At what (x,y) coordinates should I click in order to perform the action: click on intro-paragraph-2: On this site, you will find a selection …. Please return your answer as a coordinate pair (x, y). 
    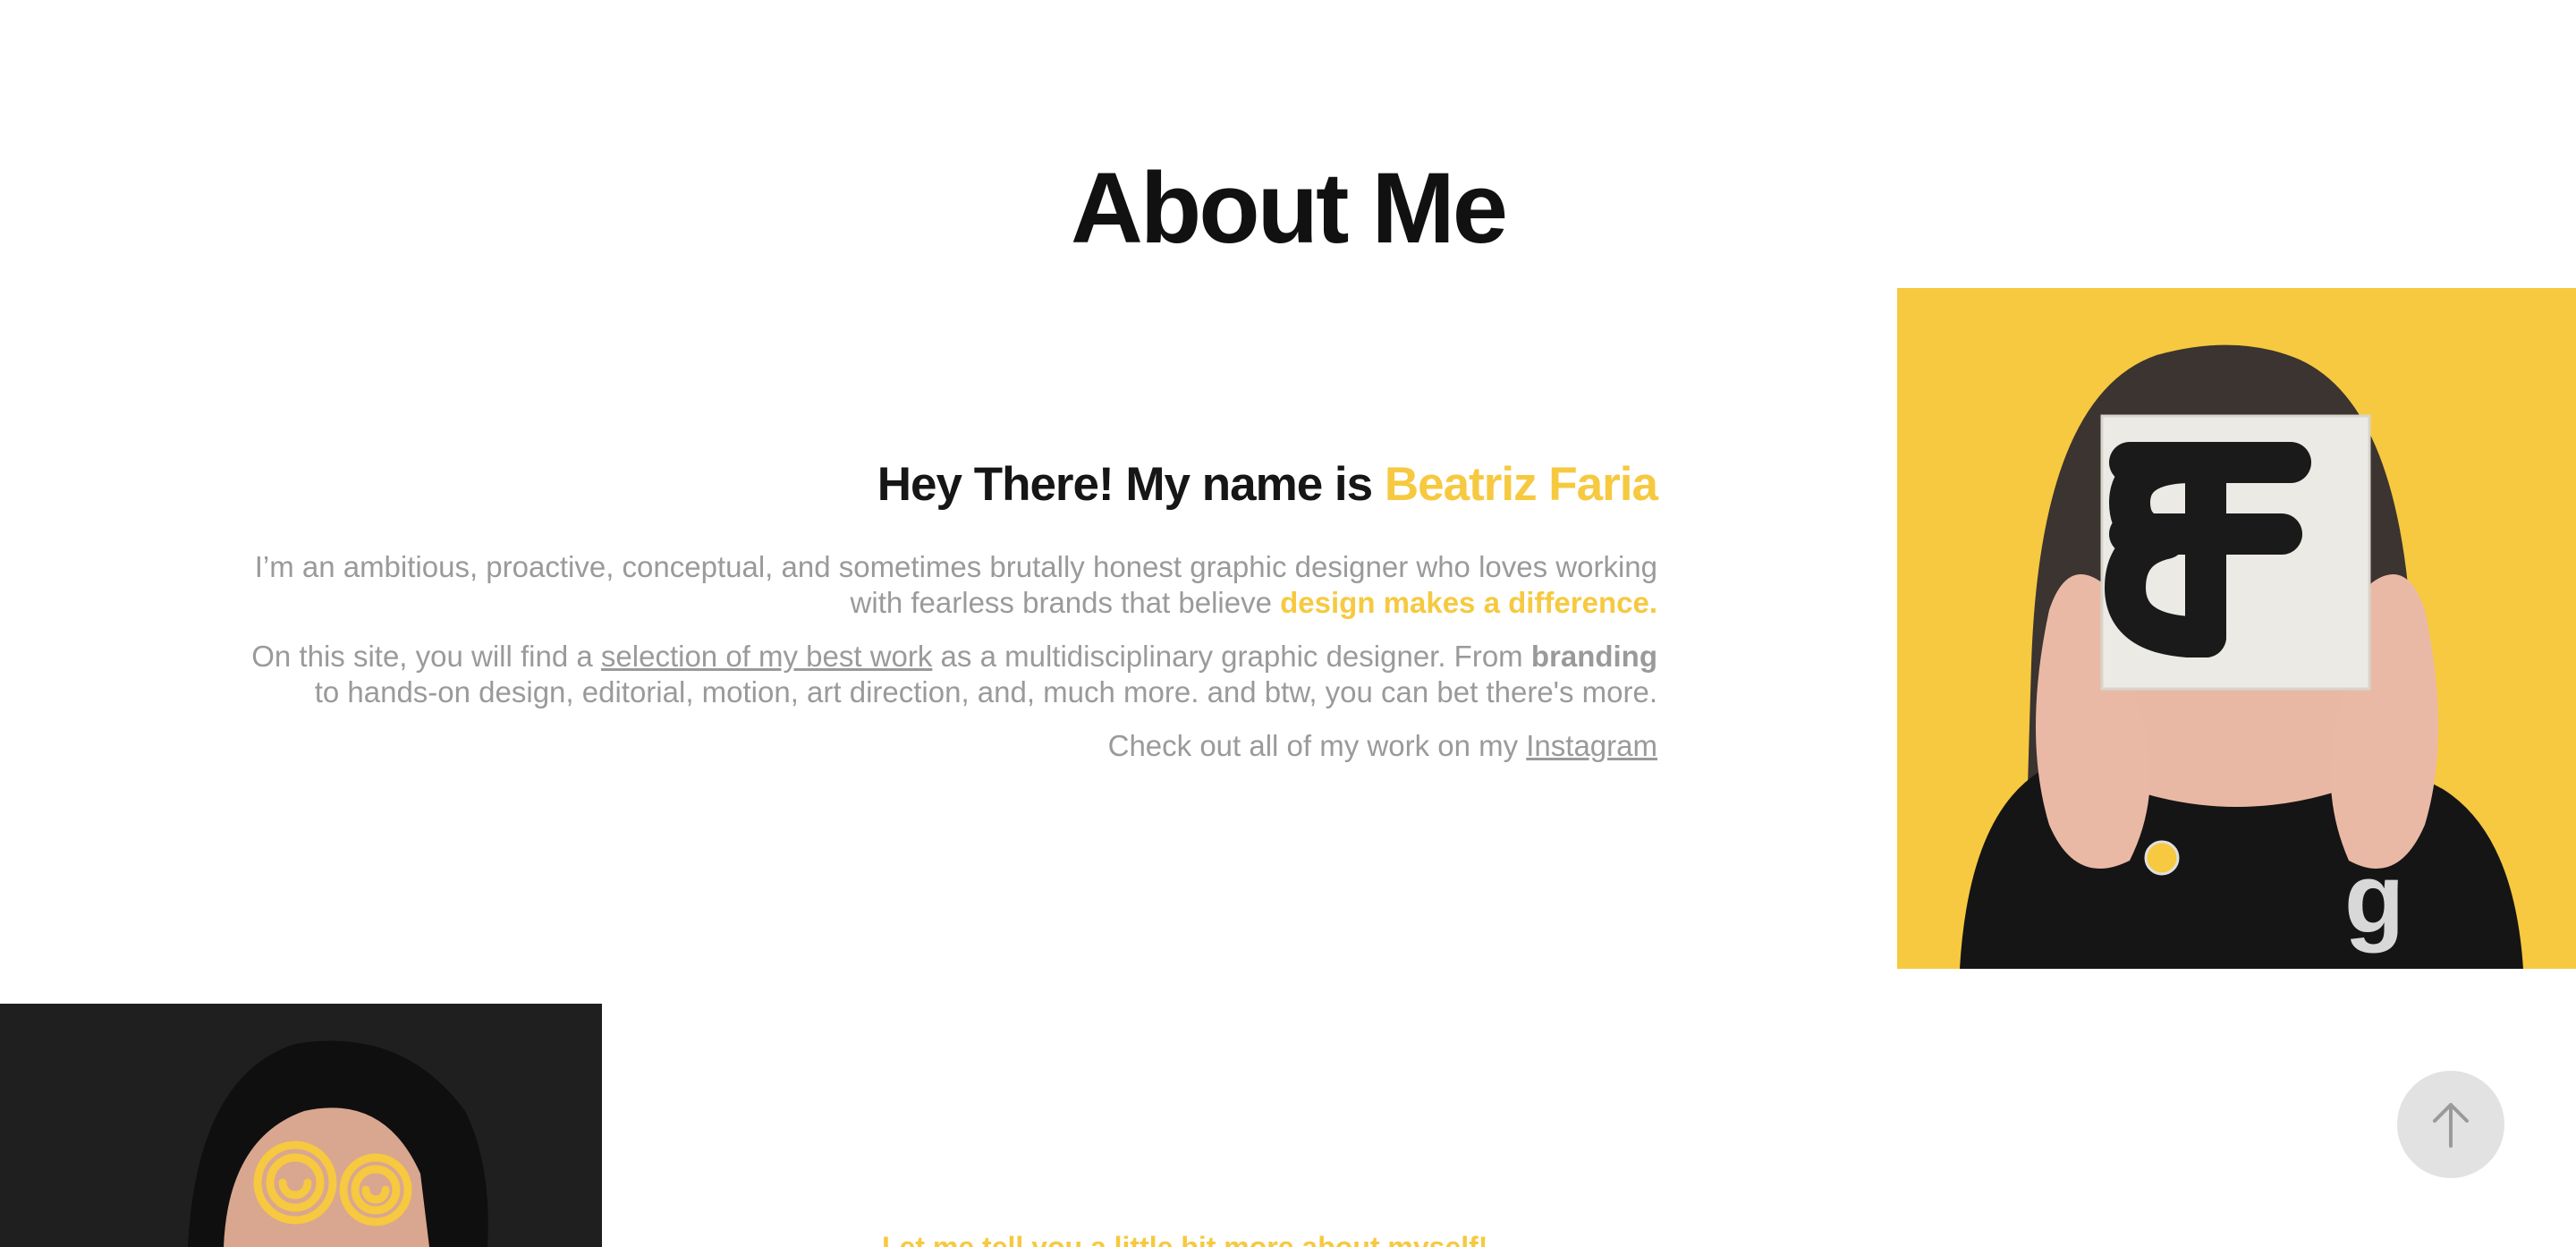
    Looking at the image, I should click on (940, 674).